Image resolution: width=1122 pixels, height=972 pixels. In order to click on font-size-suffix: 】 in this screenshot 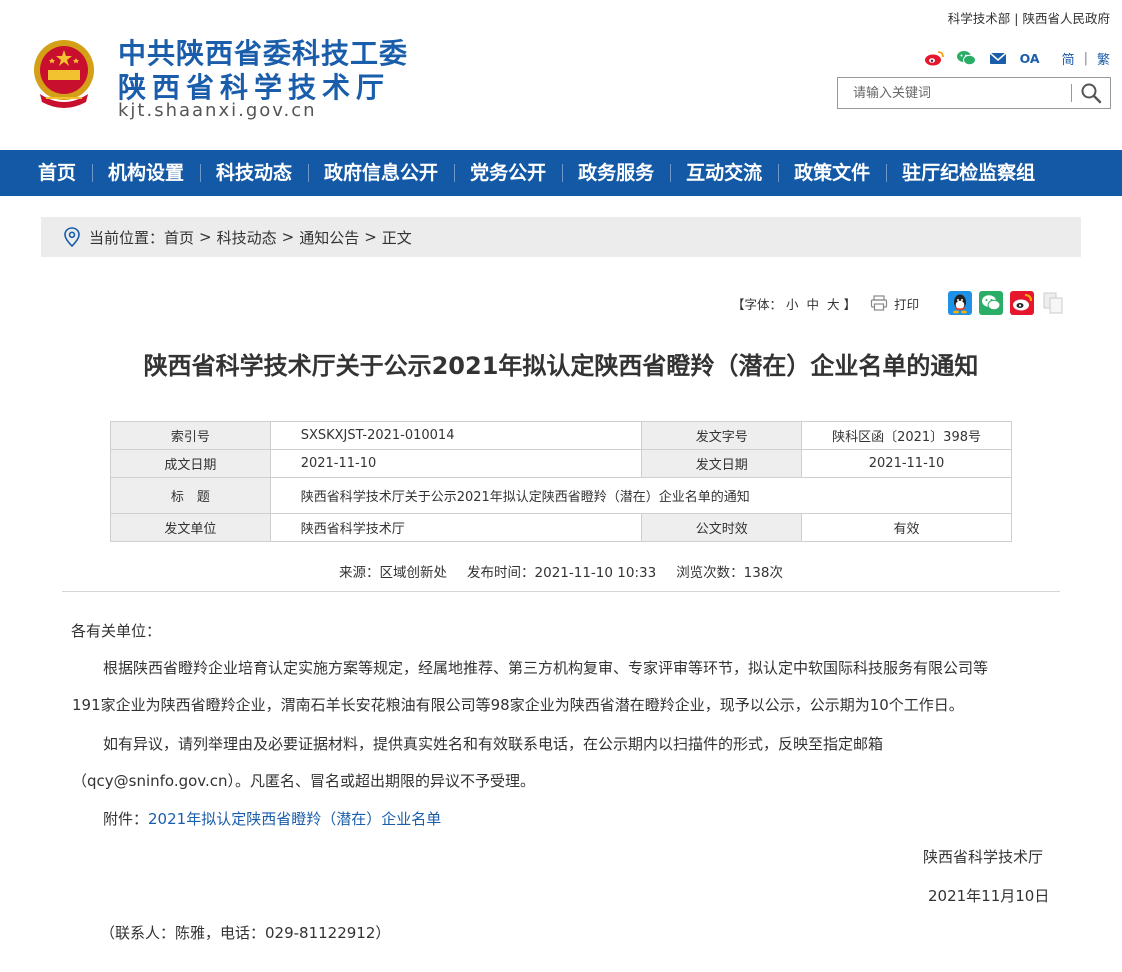, I will do `click(850, 304)`.